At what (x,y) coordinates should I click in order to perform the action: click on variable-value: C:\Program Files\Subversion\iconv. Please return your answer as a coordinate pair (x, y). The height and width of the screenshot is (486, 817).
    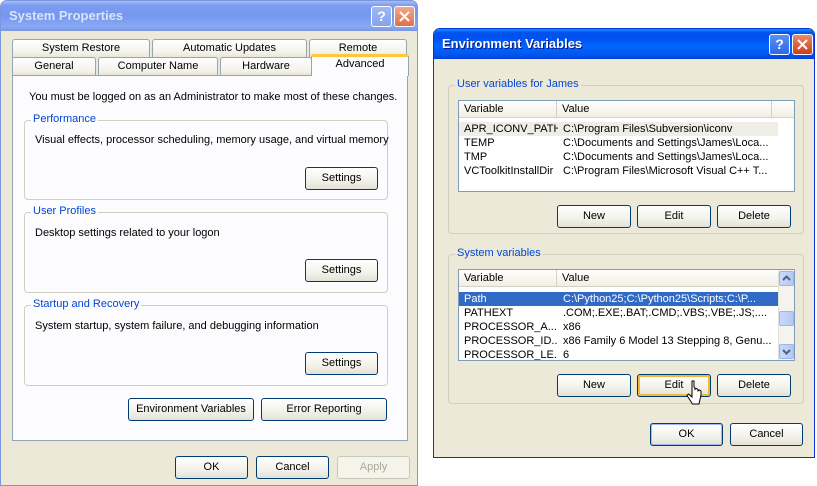
    Looking at the image, I should click on (648, 129).